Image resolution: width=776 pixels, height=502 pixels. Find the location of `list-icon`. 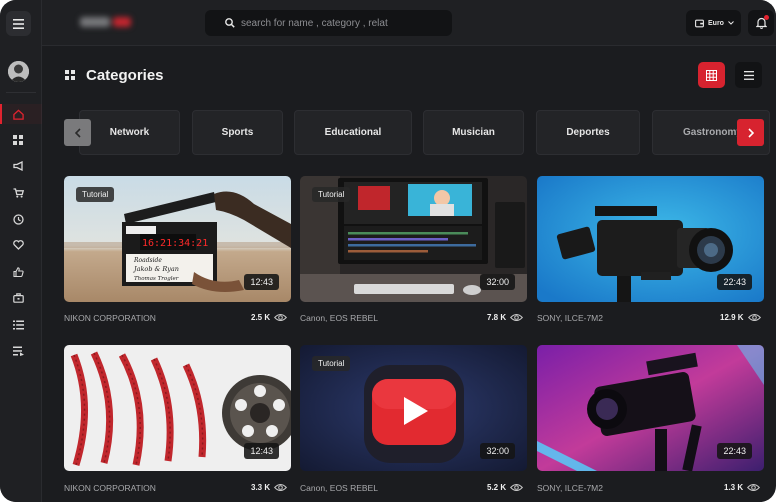

list-icon is located at coordinates (18, 325).